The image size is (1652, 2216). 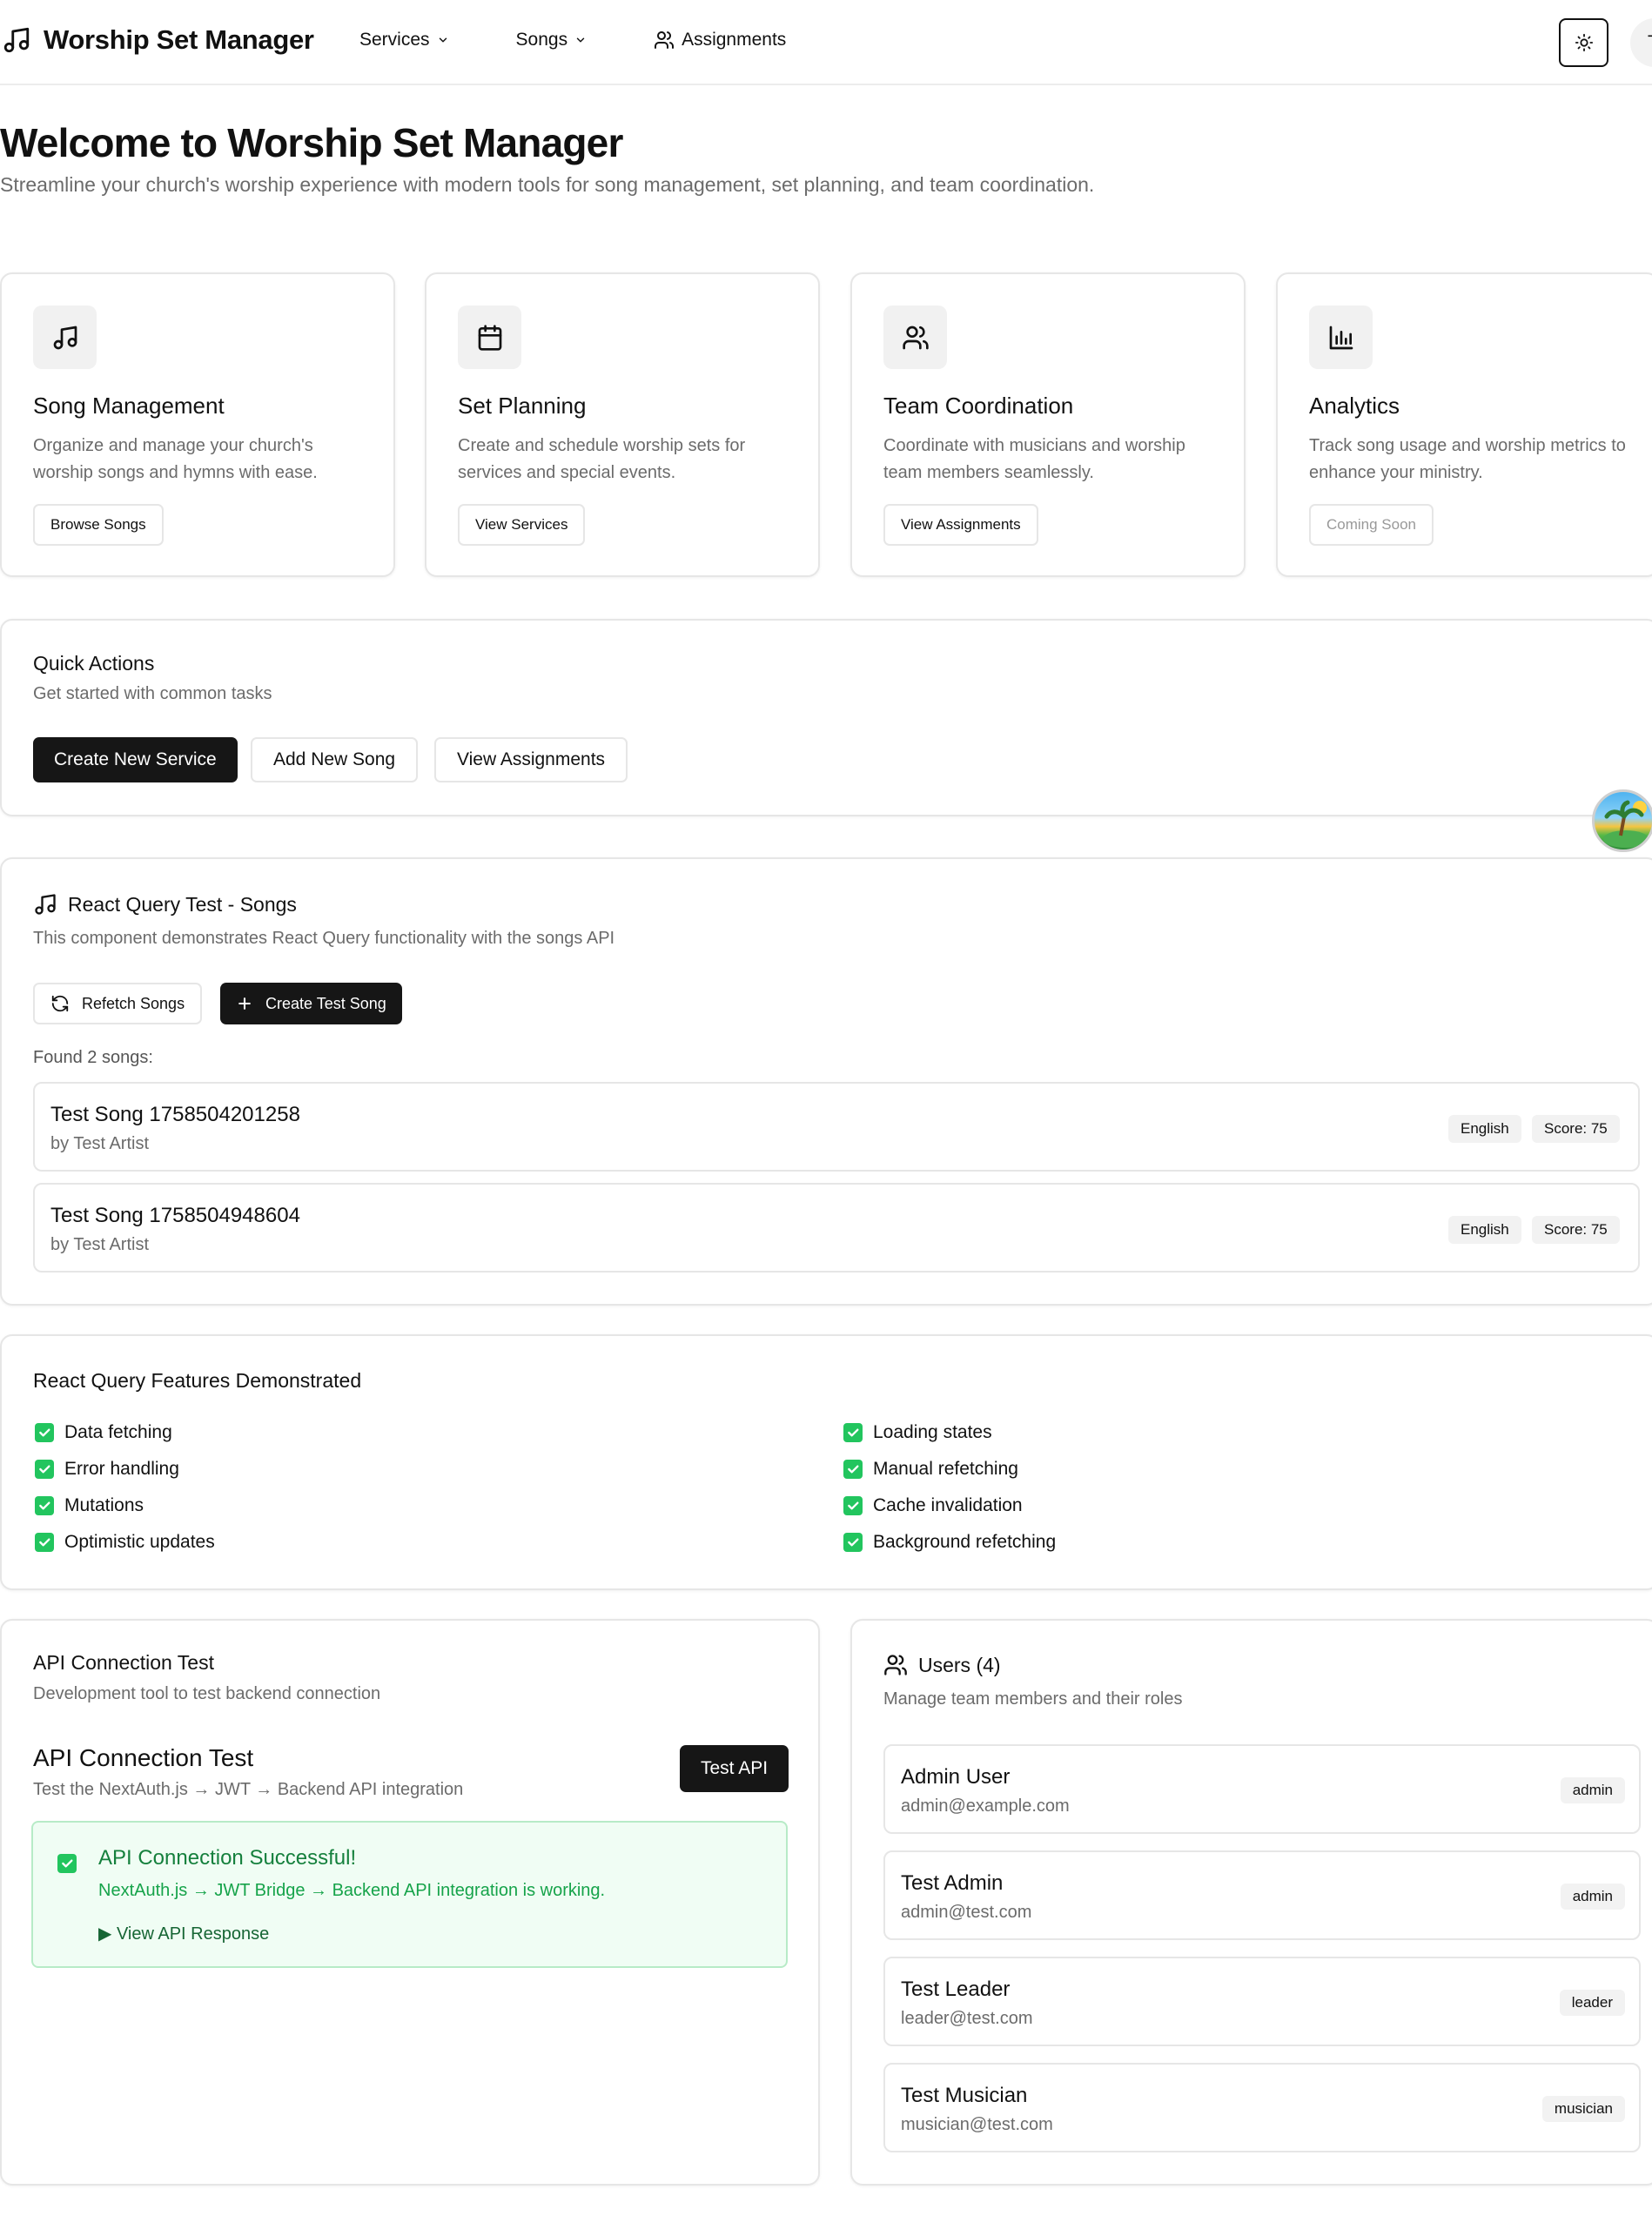 I want to click on feature-title: Set Planning, so click(x=523, y=406).